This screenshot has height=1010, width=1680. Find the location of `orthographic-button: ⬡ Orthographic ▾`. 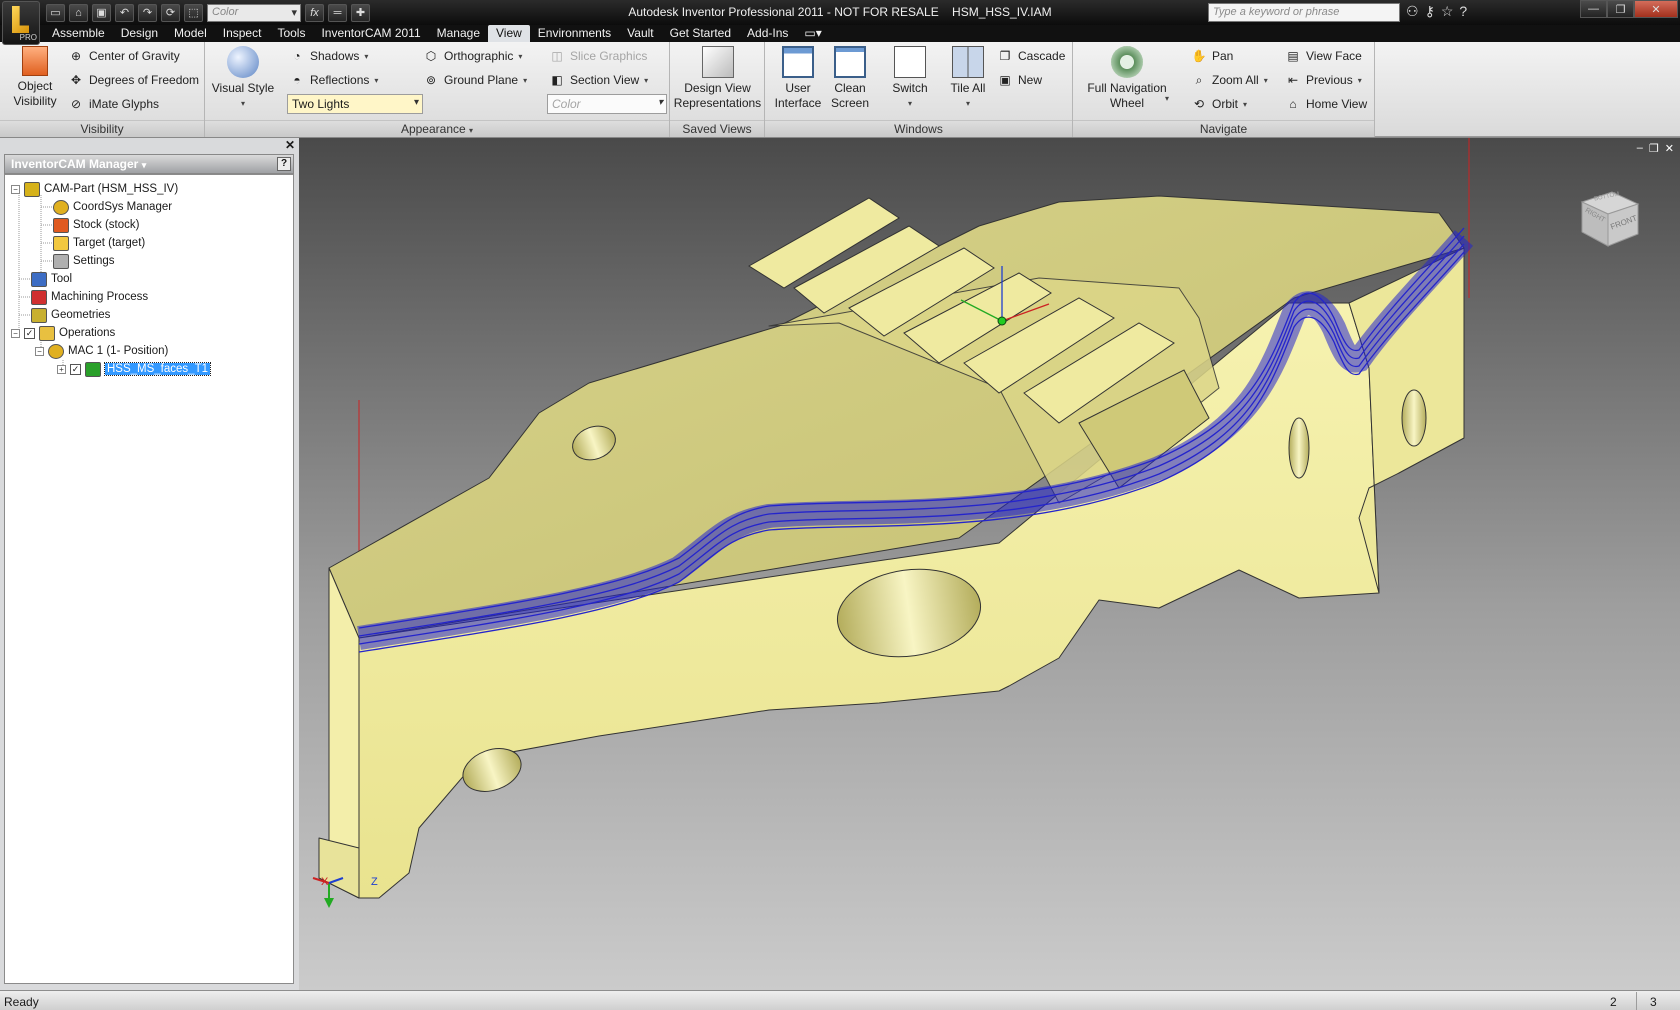

orthographic-button: ⬡ Orthographic ▾ is located at coordinates (473, 56).